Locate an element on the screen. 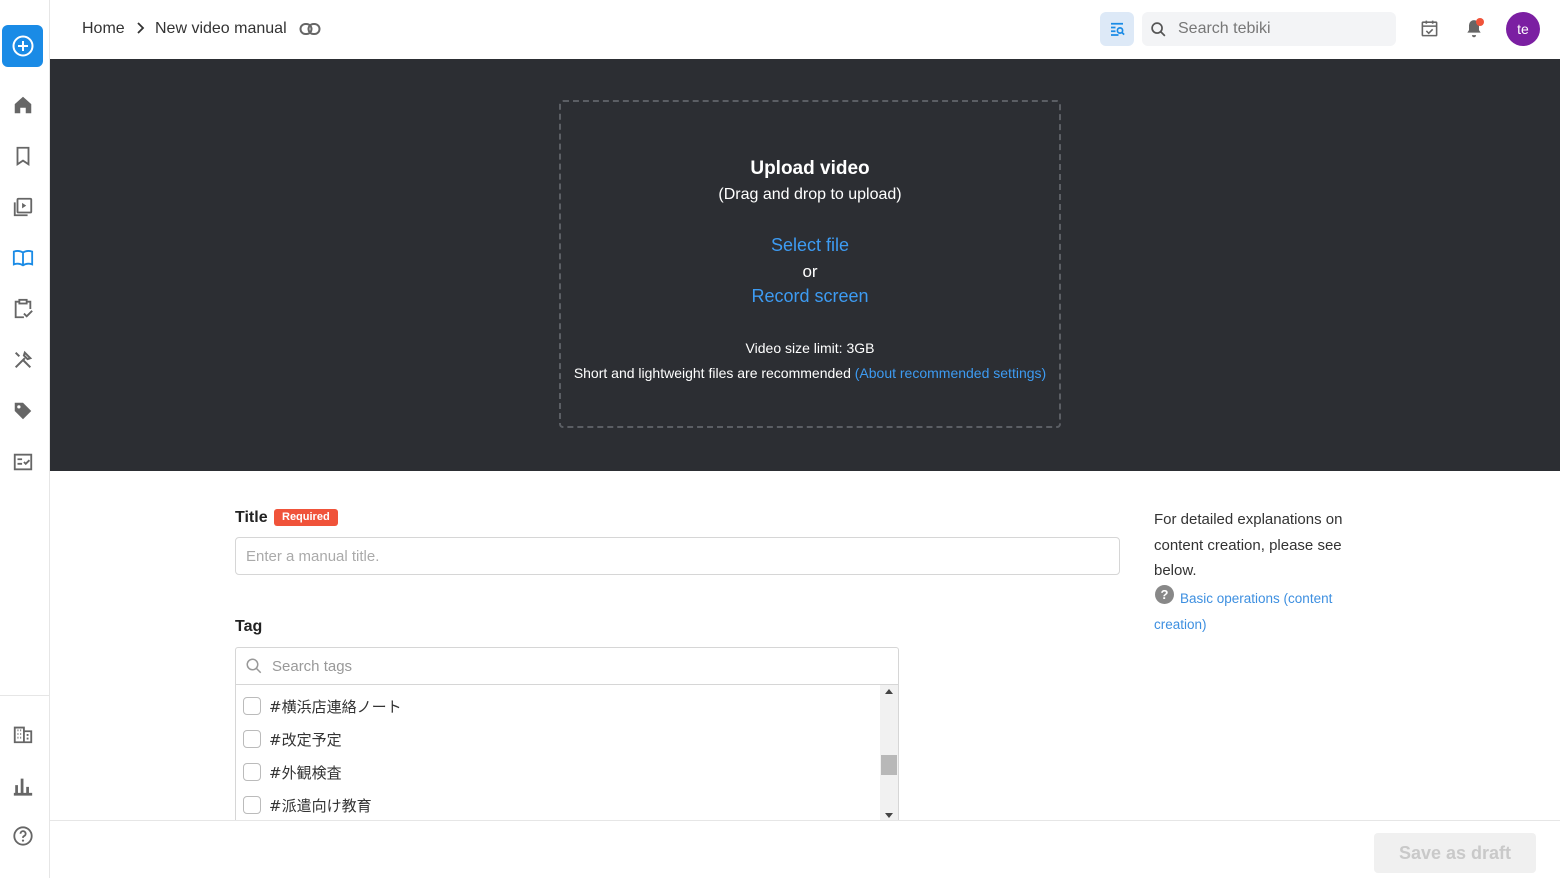 The width and height of the screenshot is (1560, 878). avatar: te is located at coordinates (1523, 29).